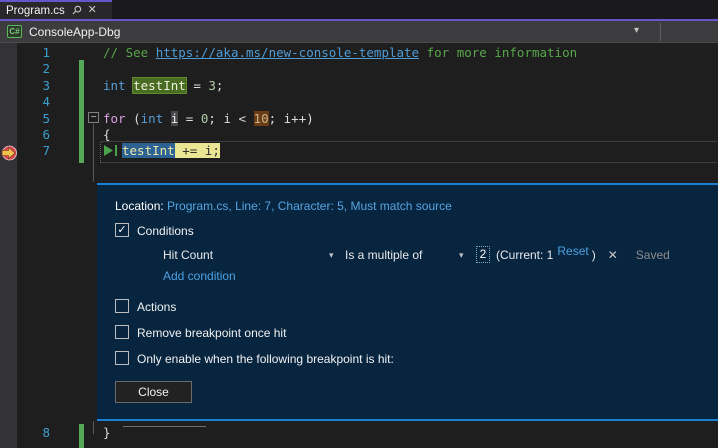 The width and height of the screenshot is (718, 448). What do you see at coordinates (114, 118) in the screenshot?
I see `code-token: for` at bounding box center [114, 118].